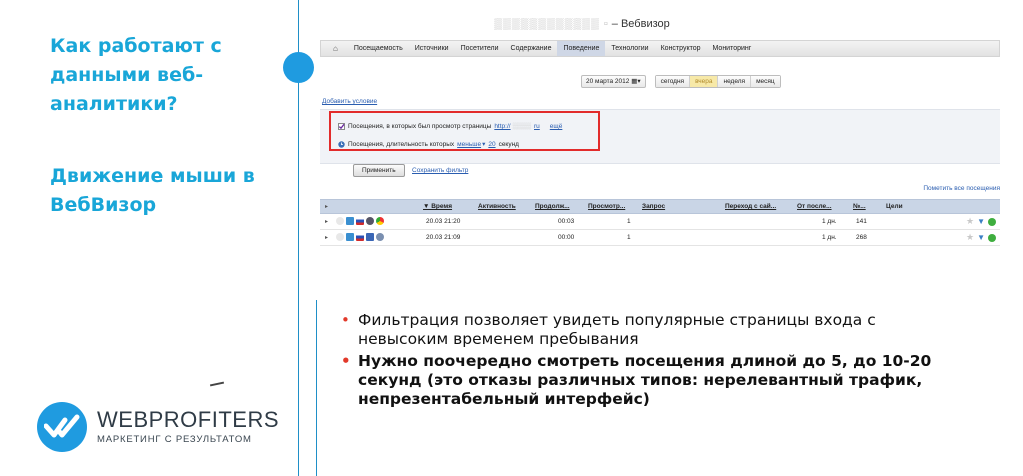 Image resolution: width=1023 pixels, height=476 pixels. I want to click on logo-name: WEBPROFITERS, so click(188, 419).